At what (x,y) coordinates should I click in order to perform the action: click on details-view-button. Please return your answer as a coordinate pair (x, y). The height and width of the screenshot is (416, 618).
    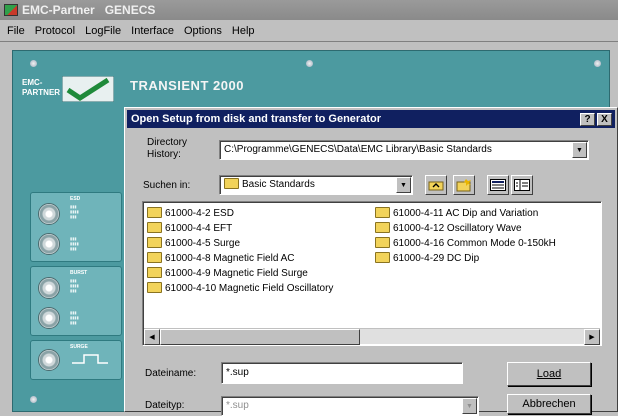
    Looking at the image, I should click on (522, 185).